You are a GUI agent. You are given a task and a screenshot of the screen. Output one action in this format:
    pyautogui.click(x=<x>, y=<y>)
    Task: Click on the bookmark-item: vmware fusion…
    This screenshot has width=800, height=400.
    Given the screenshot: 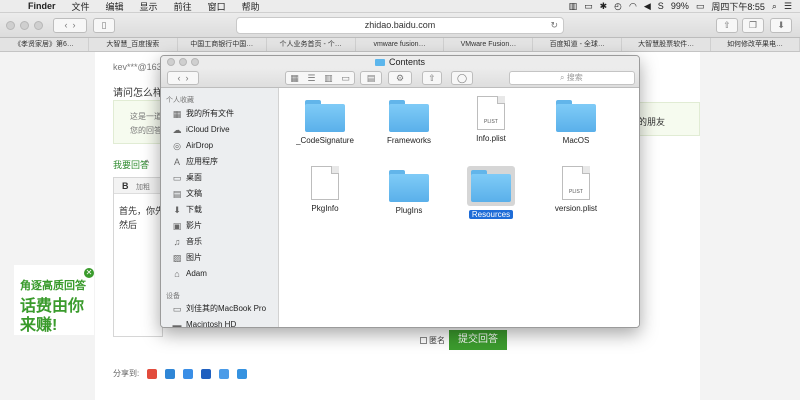 What is the action you would take?
    pyautogui.click(x=400, y=44)
    